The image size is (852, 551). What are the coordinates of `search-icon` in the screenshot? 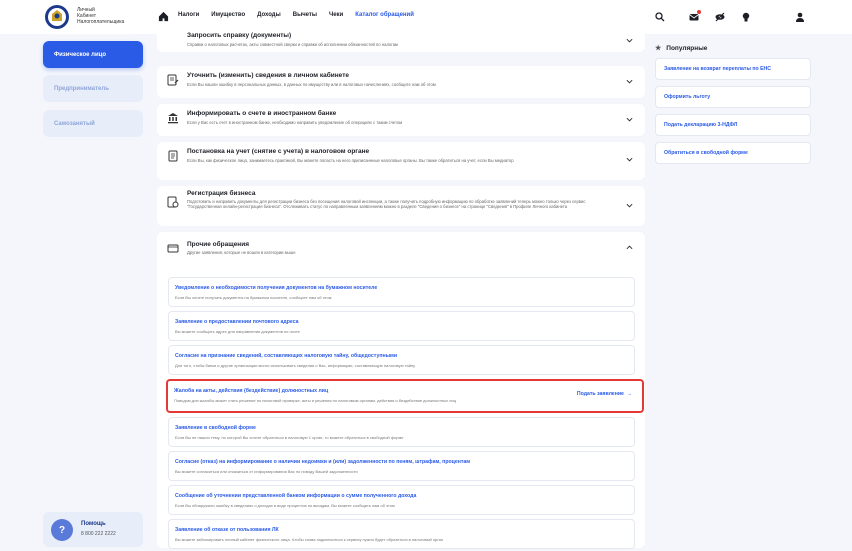 It's located at (660, 17).